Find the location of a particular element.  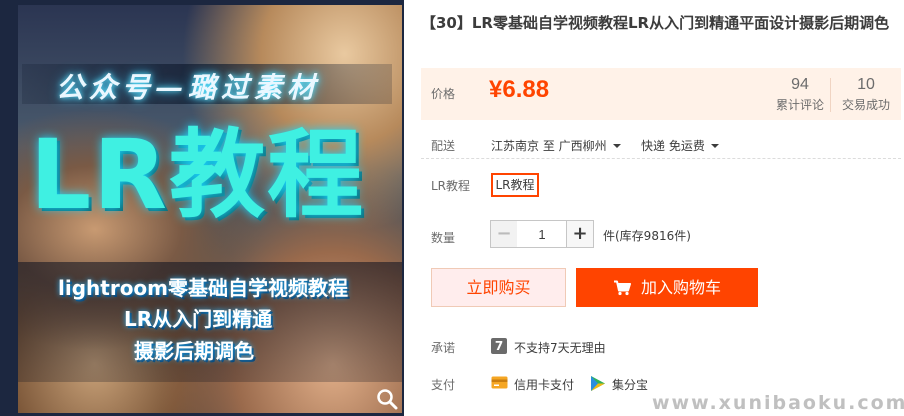

promise-label: 承诺 is located at coordinates (443, 348).